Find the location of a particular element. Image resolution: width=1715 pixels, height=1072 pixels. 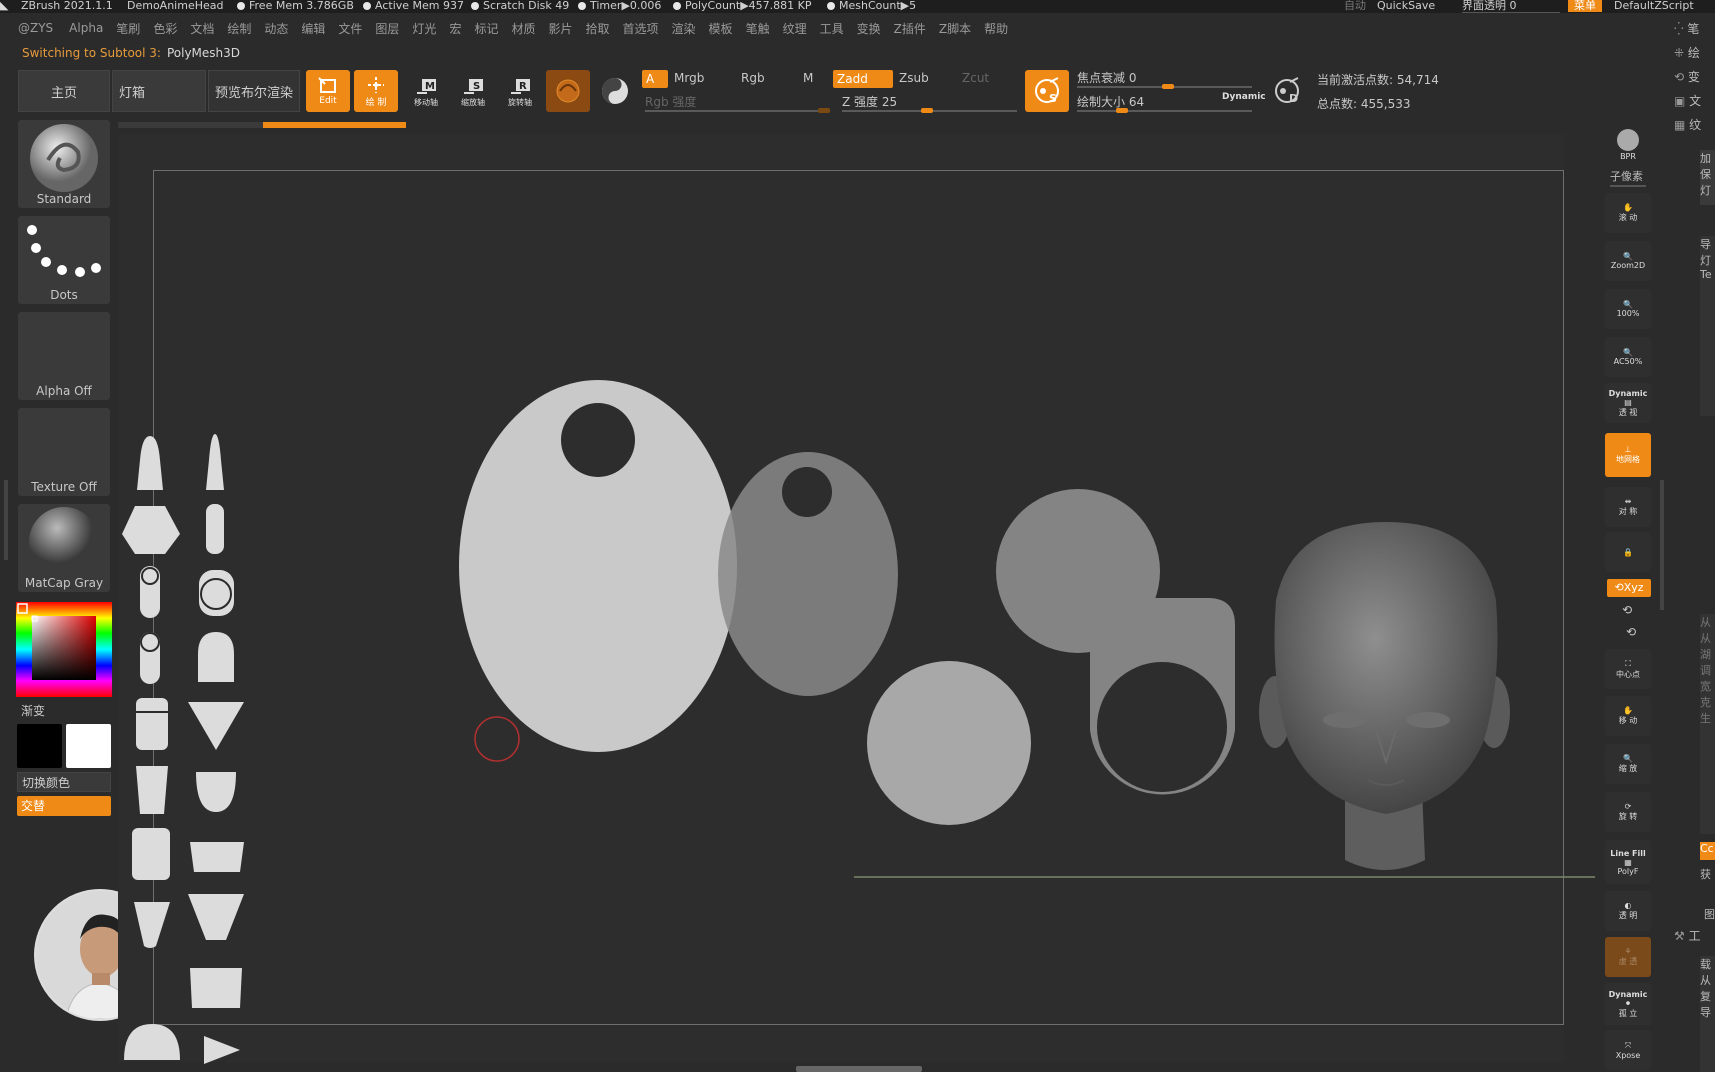

bpr-render-button: BPR is located at coordinates (1628, 144).